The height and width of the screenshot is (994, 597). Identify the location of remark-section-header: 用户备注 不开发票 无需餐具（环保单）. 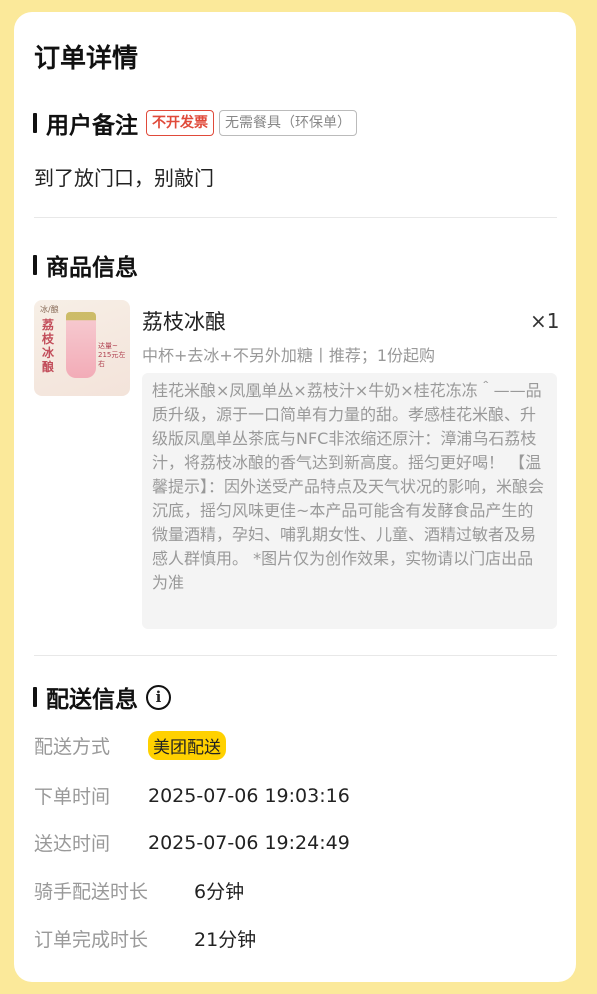
(195, 123).